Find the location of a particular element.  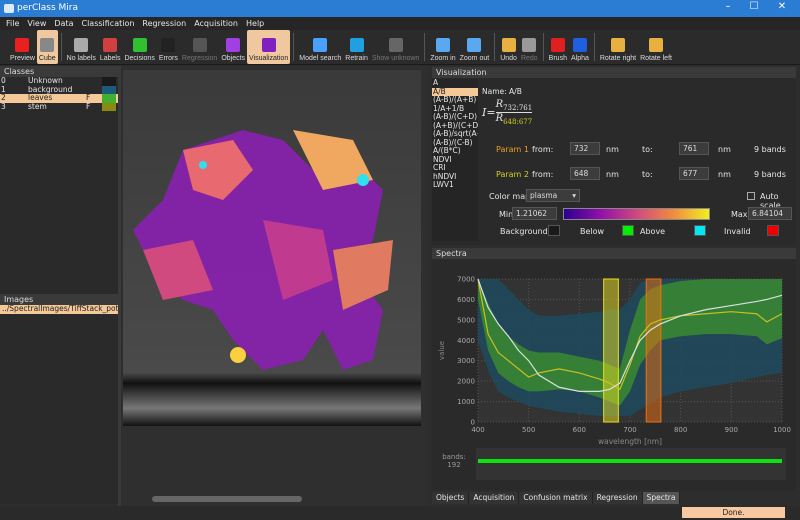

chevron-down-icon: ▾ is located at coordinates (574, 195).